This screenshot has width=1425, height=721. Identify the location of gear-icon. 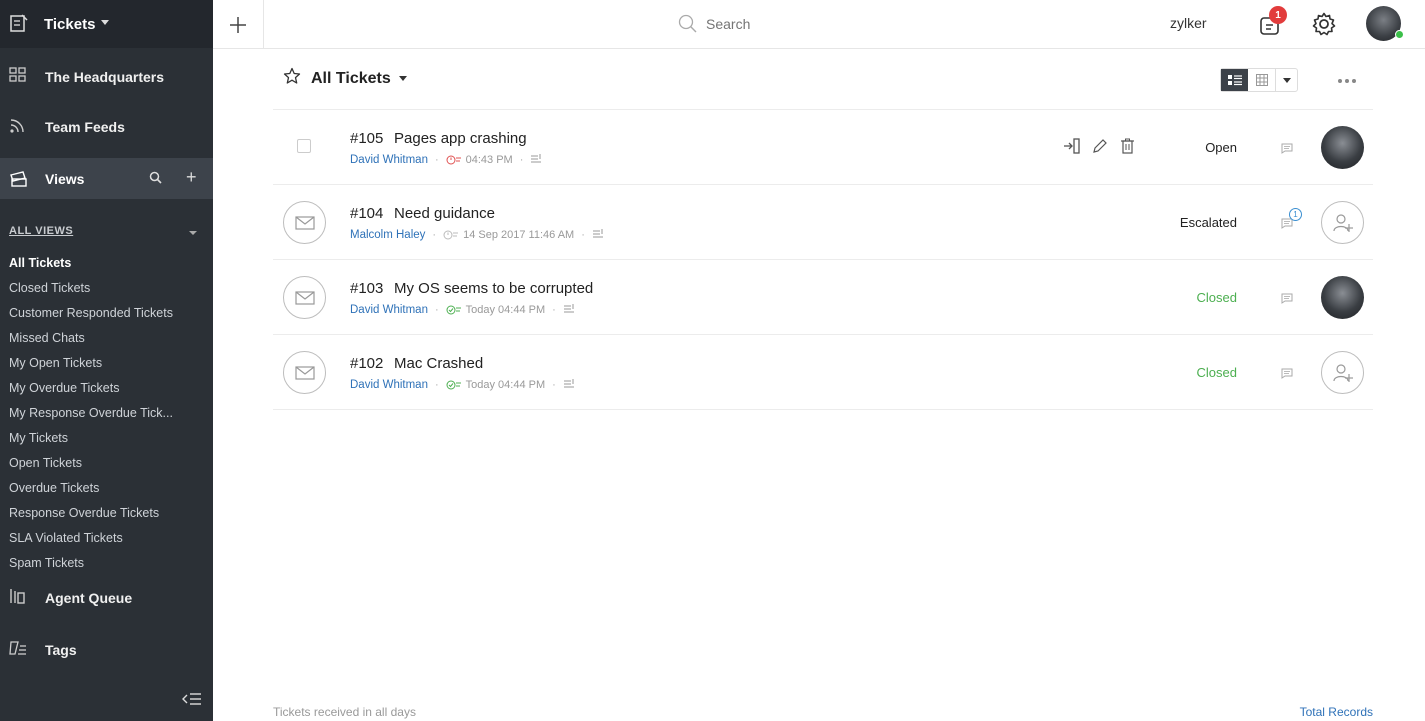
(1324, 26).